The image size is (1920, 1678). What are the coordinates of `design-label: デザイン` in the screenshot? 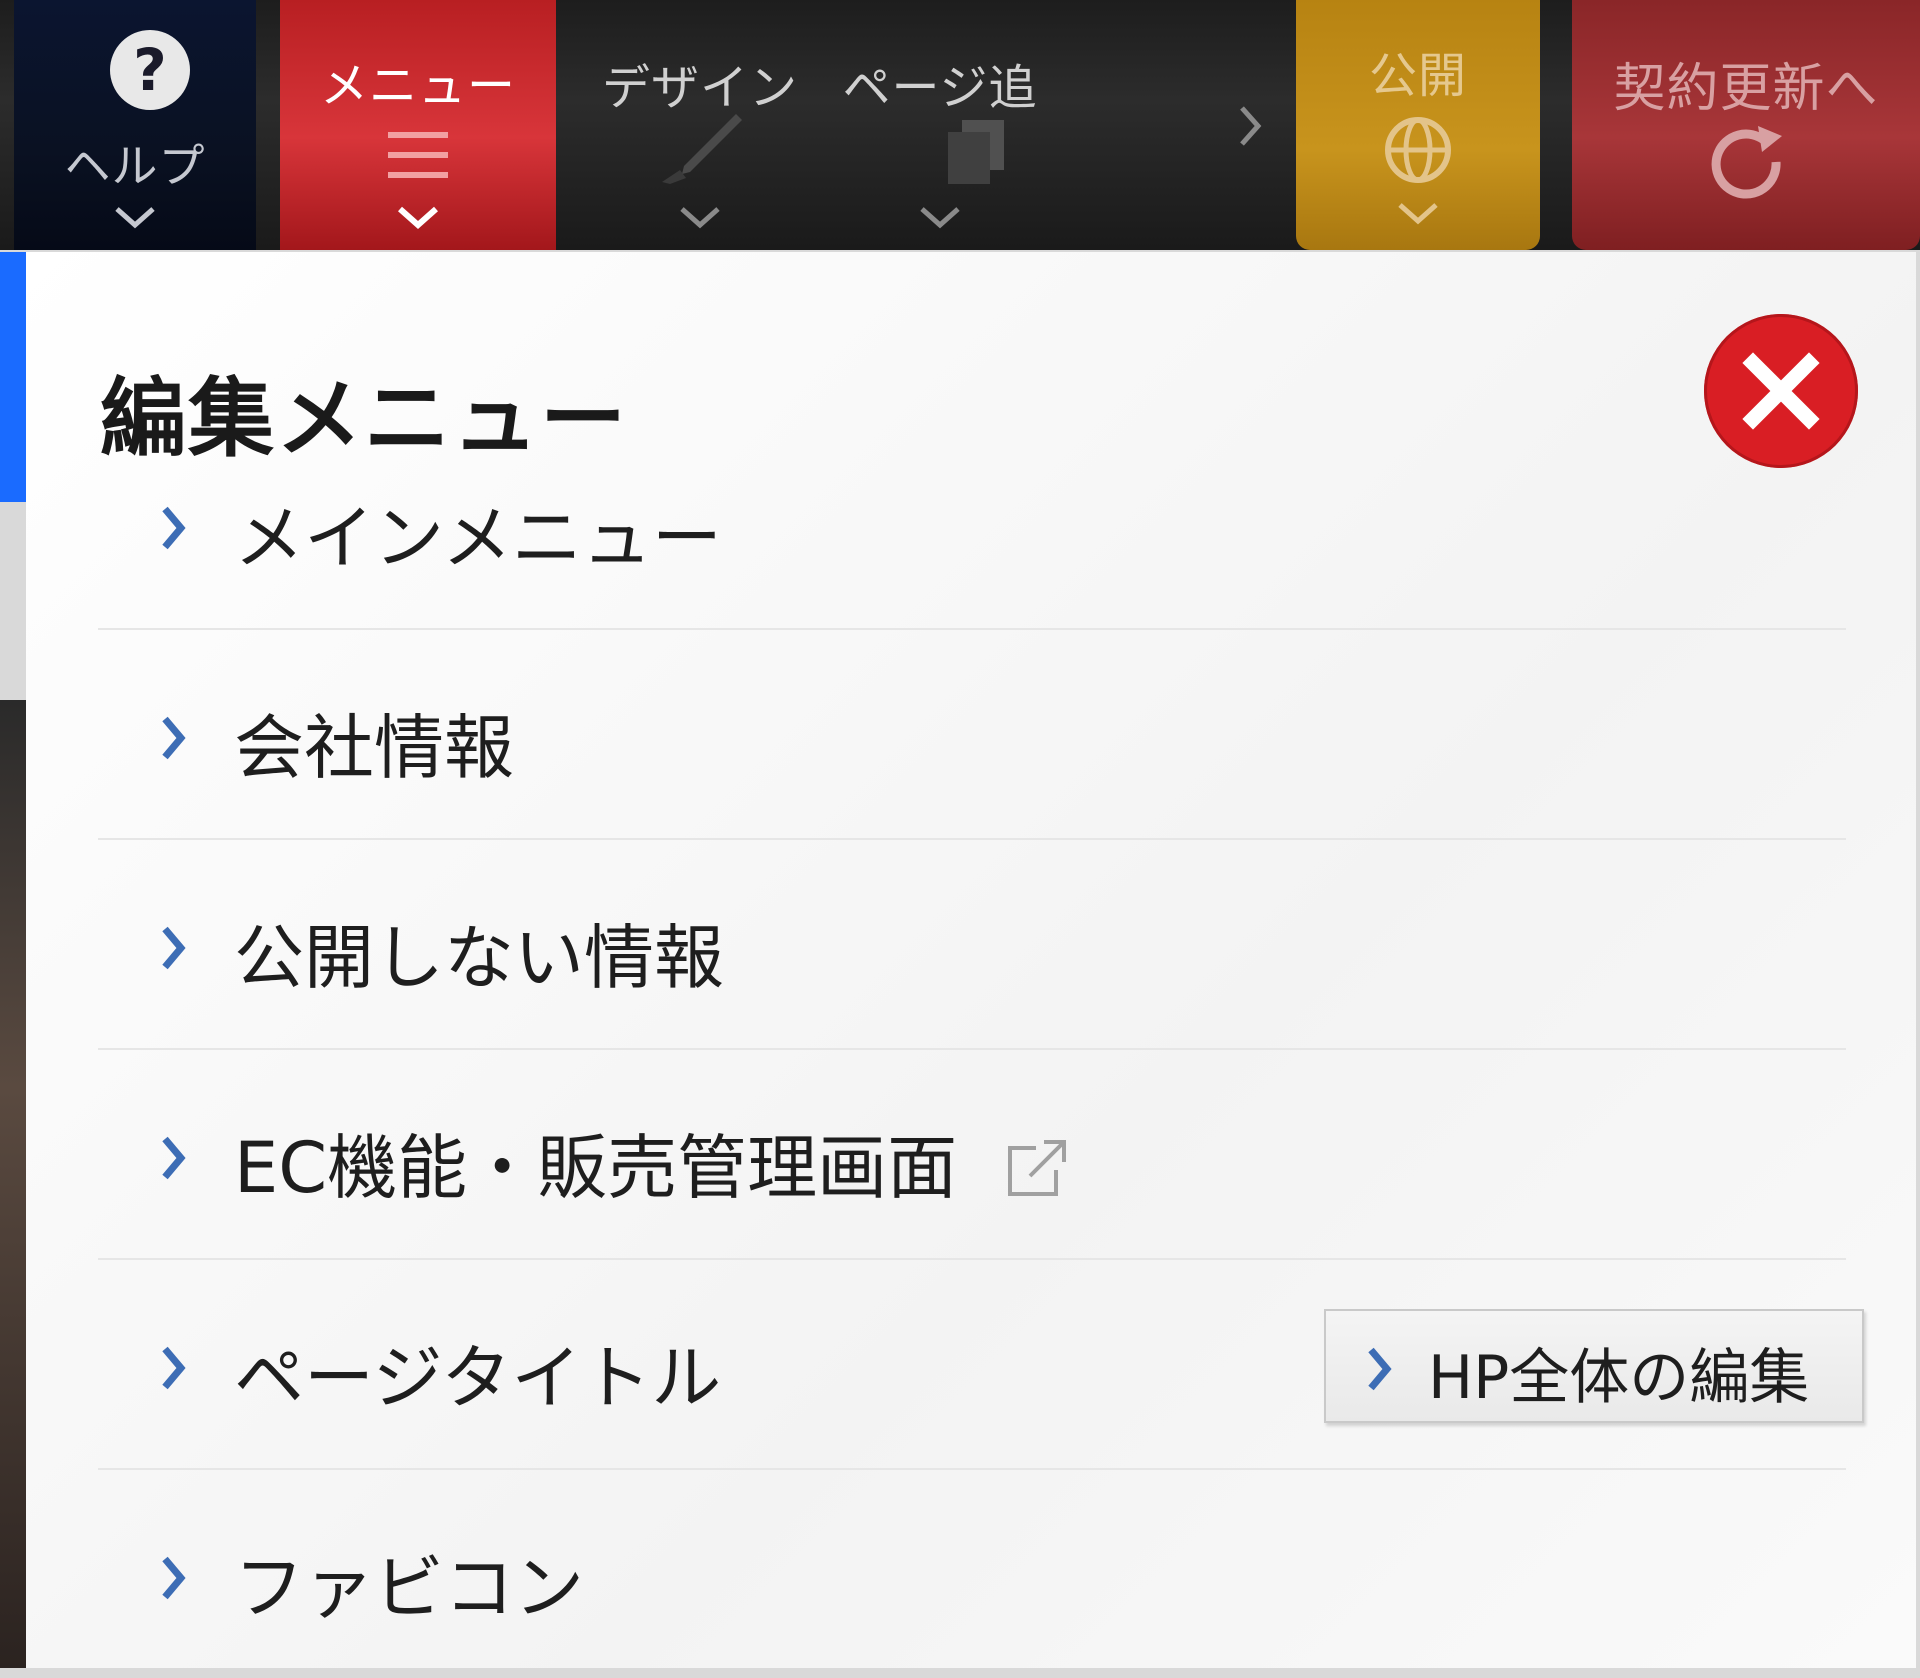 It's located at (699, 88).